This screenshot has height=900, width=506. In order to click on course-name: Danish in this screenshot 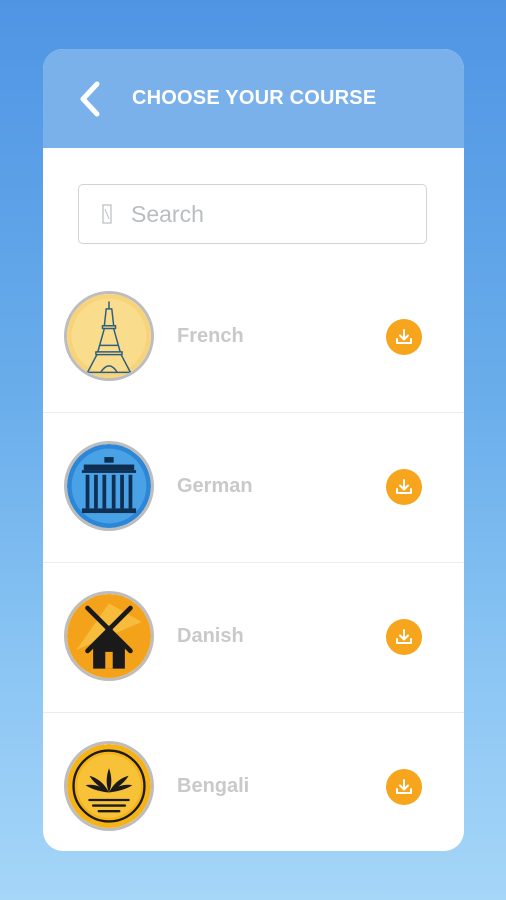, I will do `click(210, 636)`.